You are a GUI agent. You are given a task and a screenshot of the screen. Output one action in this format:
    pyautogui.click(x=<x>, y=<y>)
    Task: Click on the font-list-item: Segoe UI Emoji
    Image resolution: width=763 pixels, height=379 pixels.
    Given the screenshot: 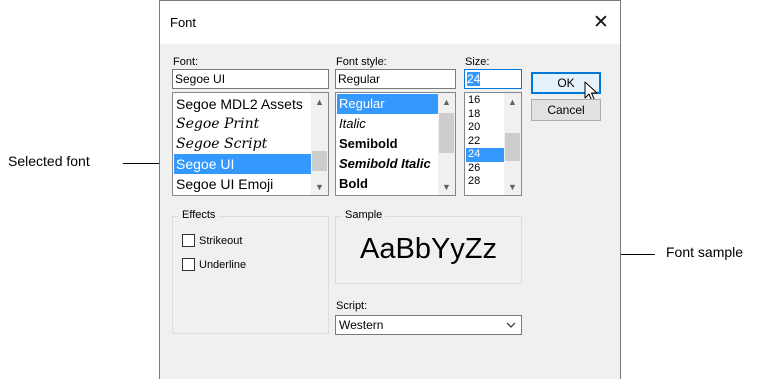 What is the action you would take?
    pyautogui.click(x=242, y=184)
    